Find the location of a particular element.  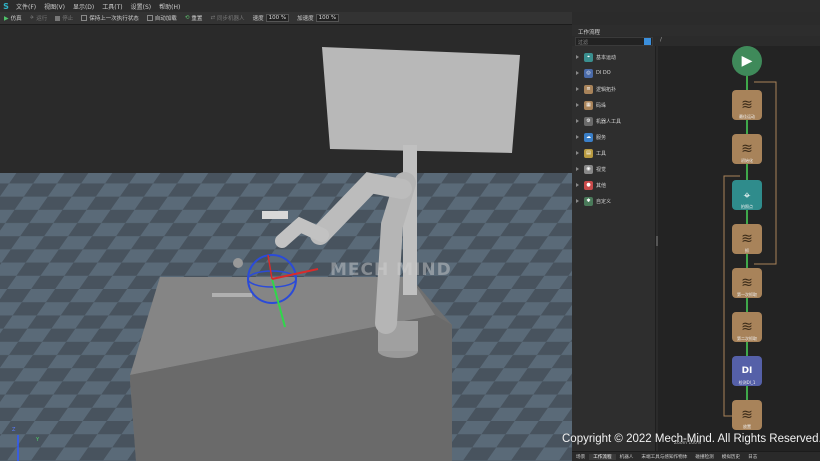

toolbox-search-input: 过滤 is located at coordinates (614, 41).